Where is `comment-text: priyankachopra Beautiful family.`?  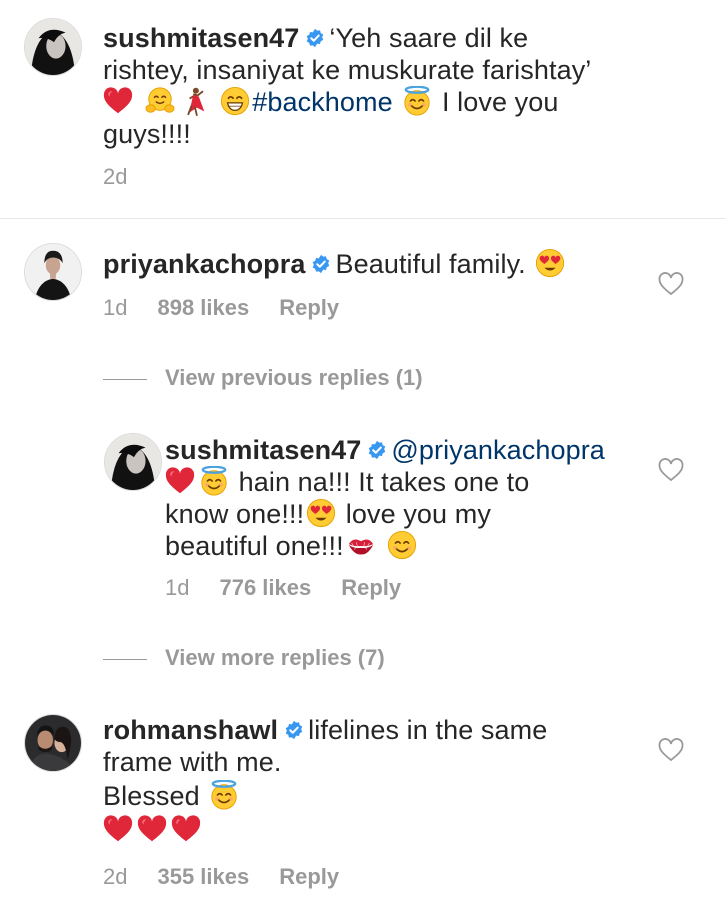
comment-text: priyankachopra Beautiful family. is located at coordinates (383, 264).